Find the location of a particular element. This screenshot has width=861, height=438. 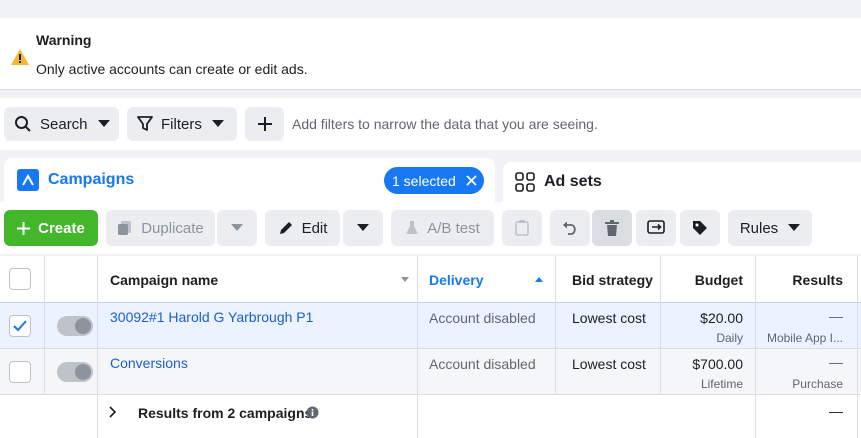

header-results: Results is located at coordinates (800, 280).